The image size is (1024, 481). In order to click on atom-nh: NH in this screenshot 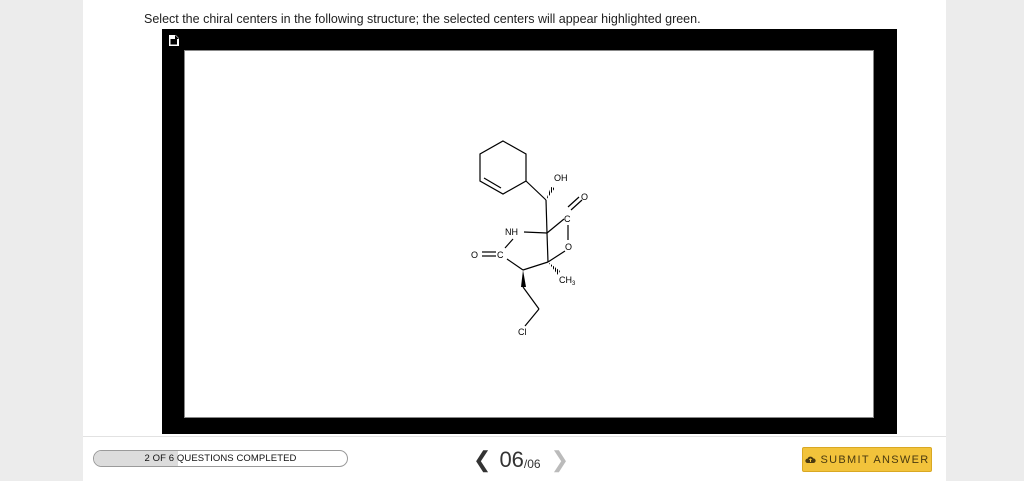, I will do `click(511, 232)`.